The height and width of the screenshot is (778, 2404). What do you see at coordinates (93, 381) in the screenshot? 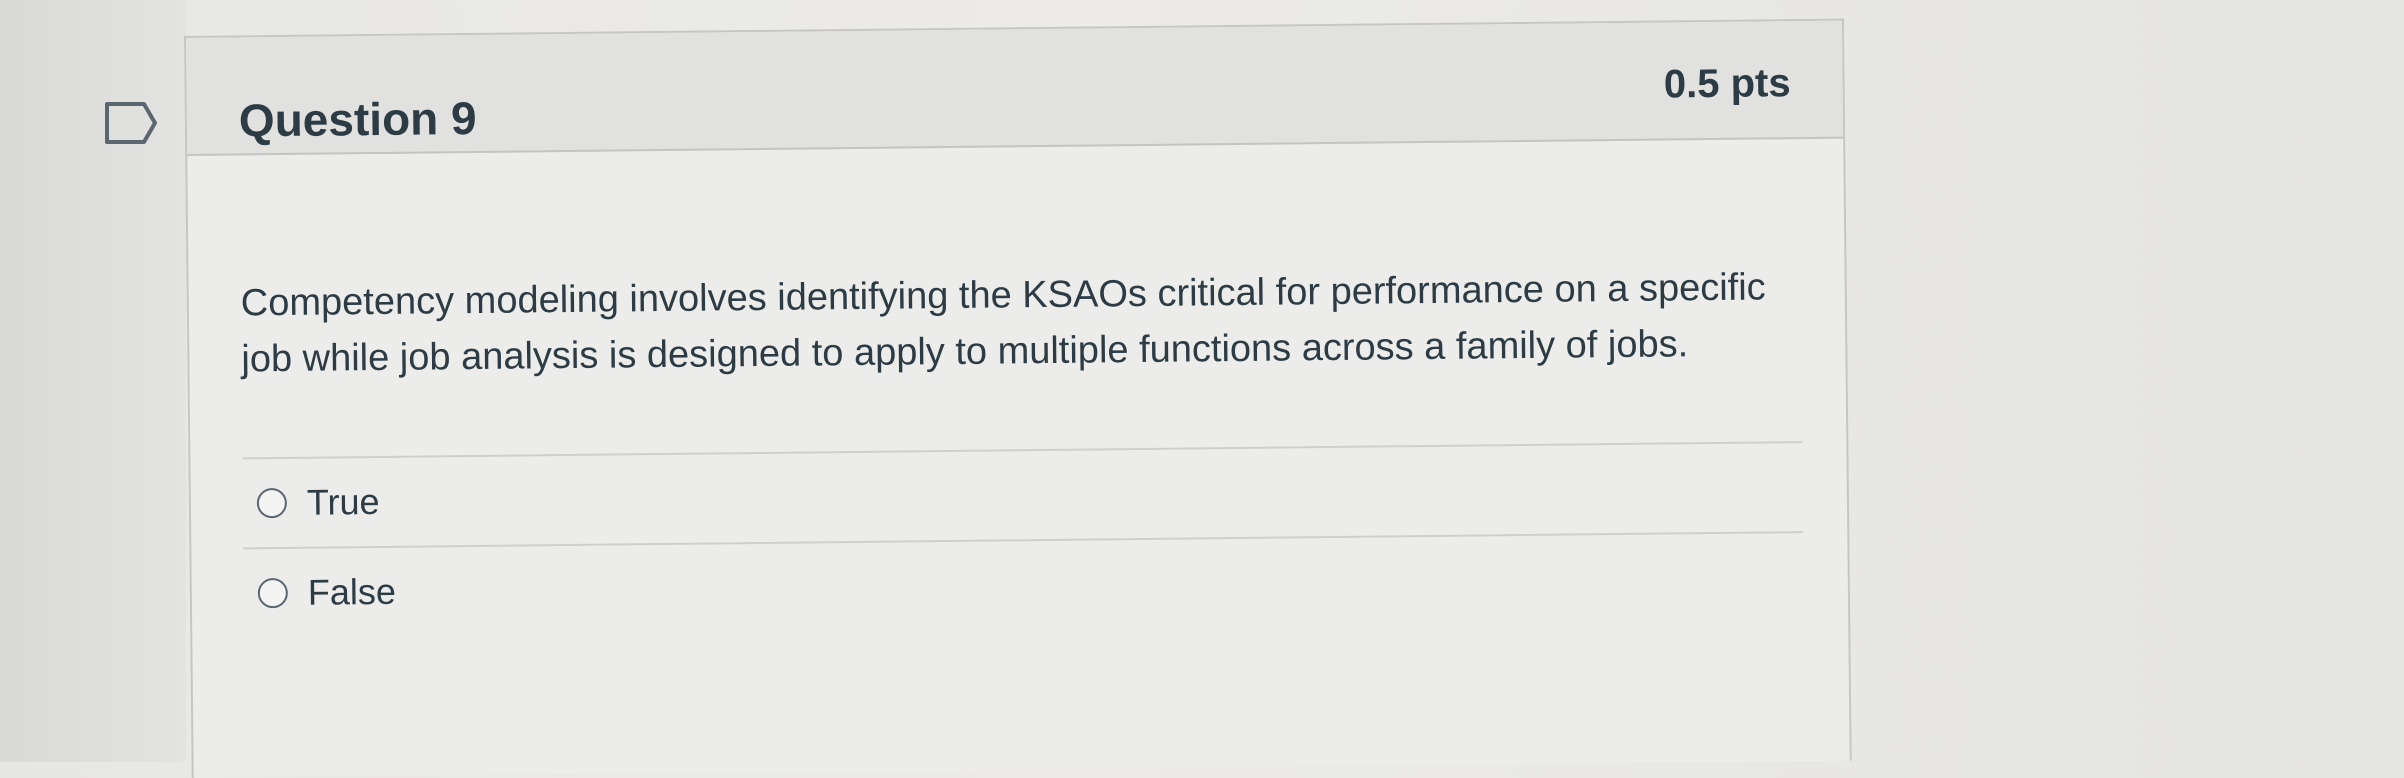
I see `page-margin` at bounding box center [93, 381].